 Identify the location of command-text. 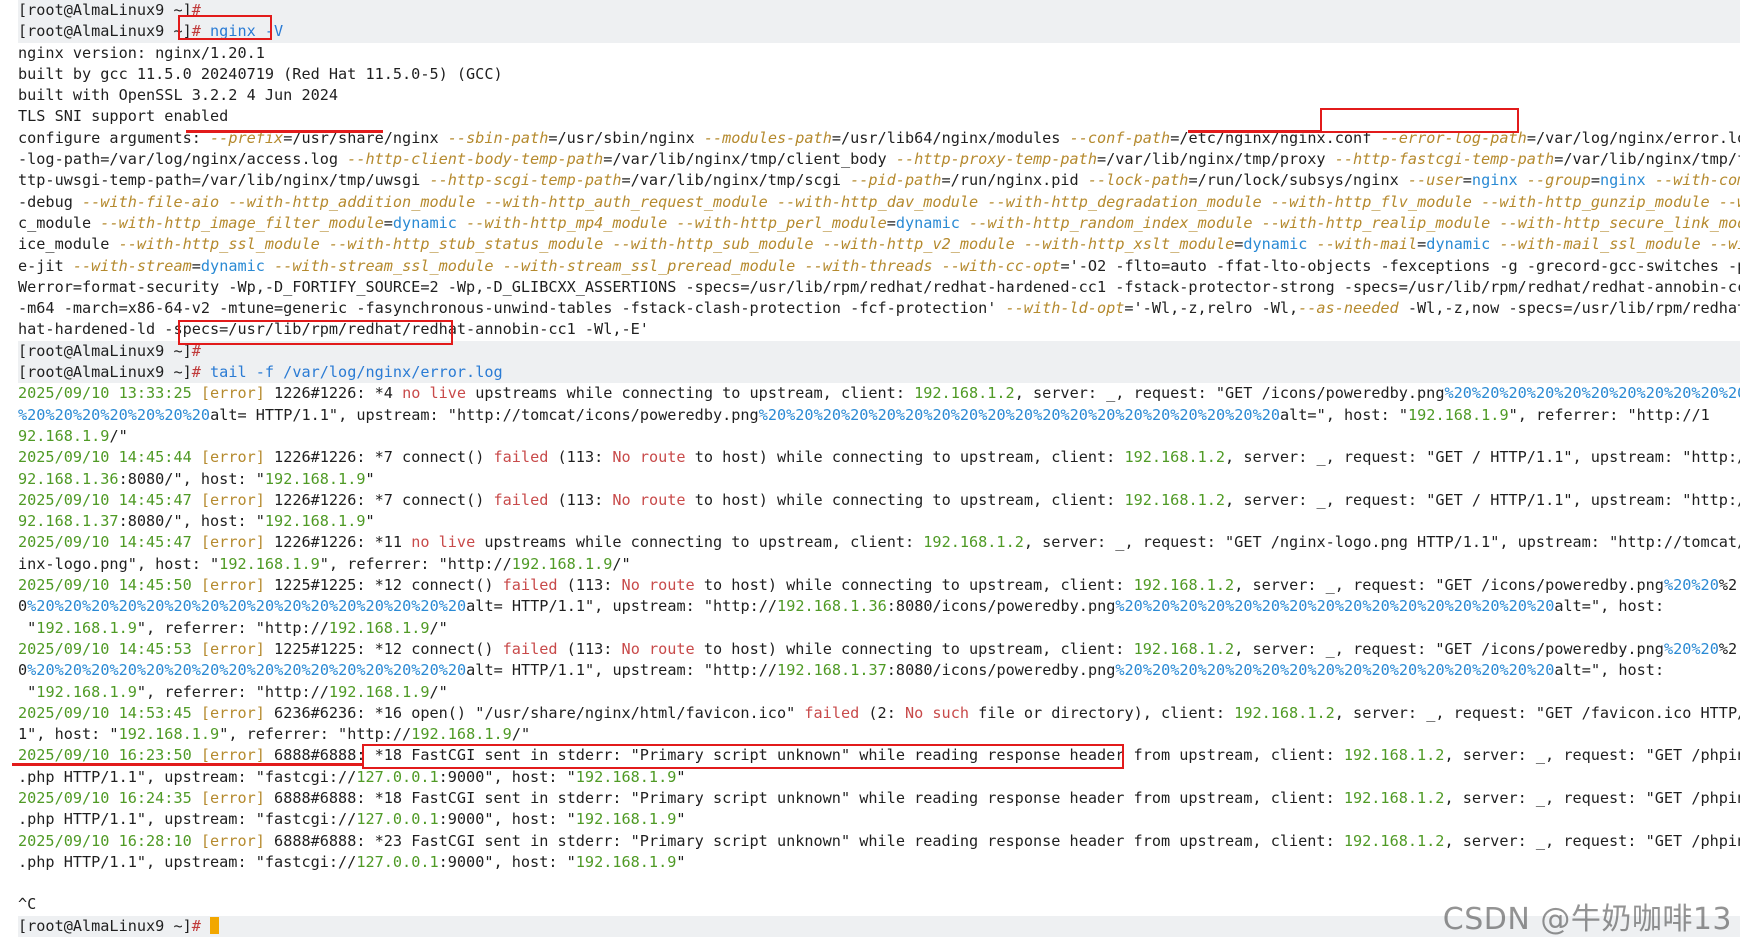
(205, 926).